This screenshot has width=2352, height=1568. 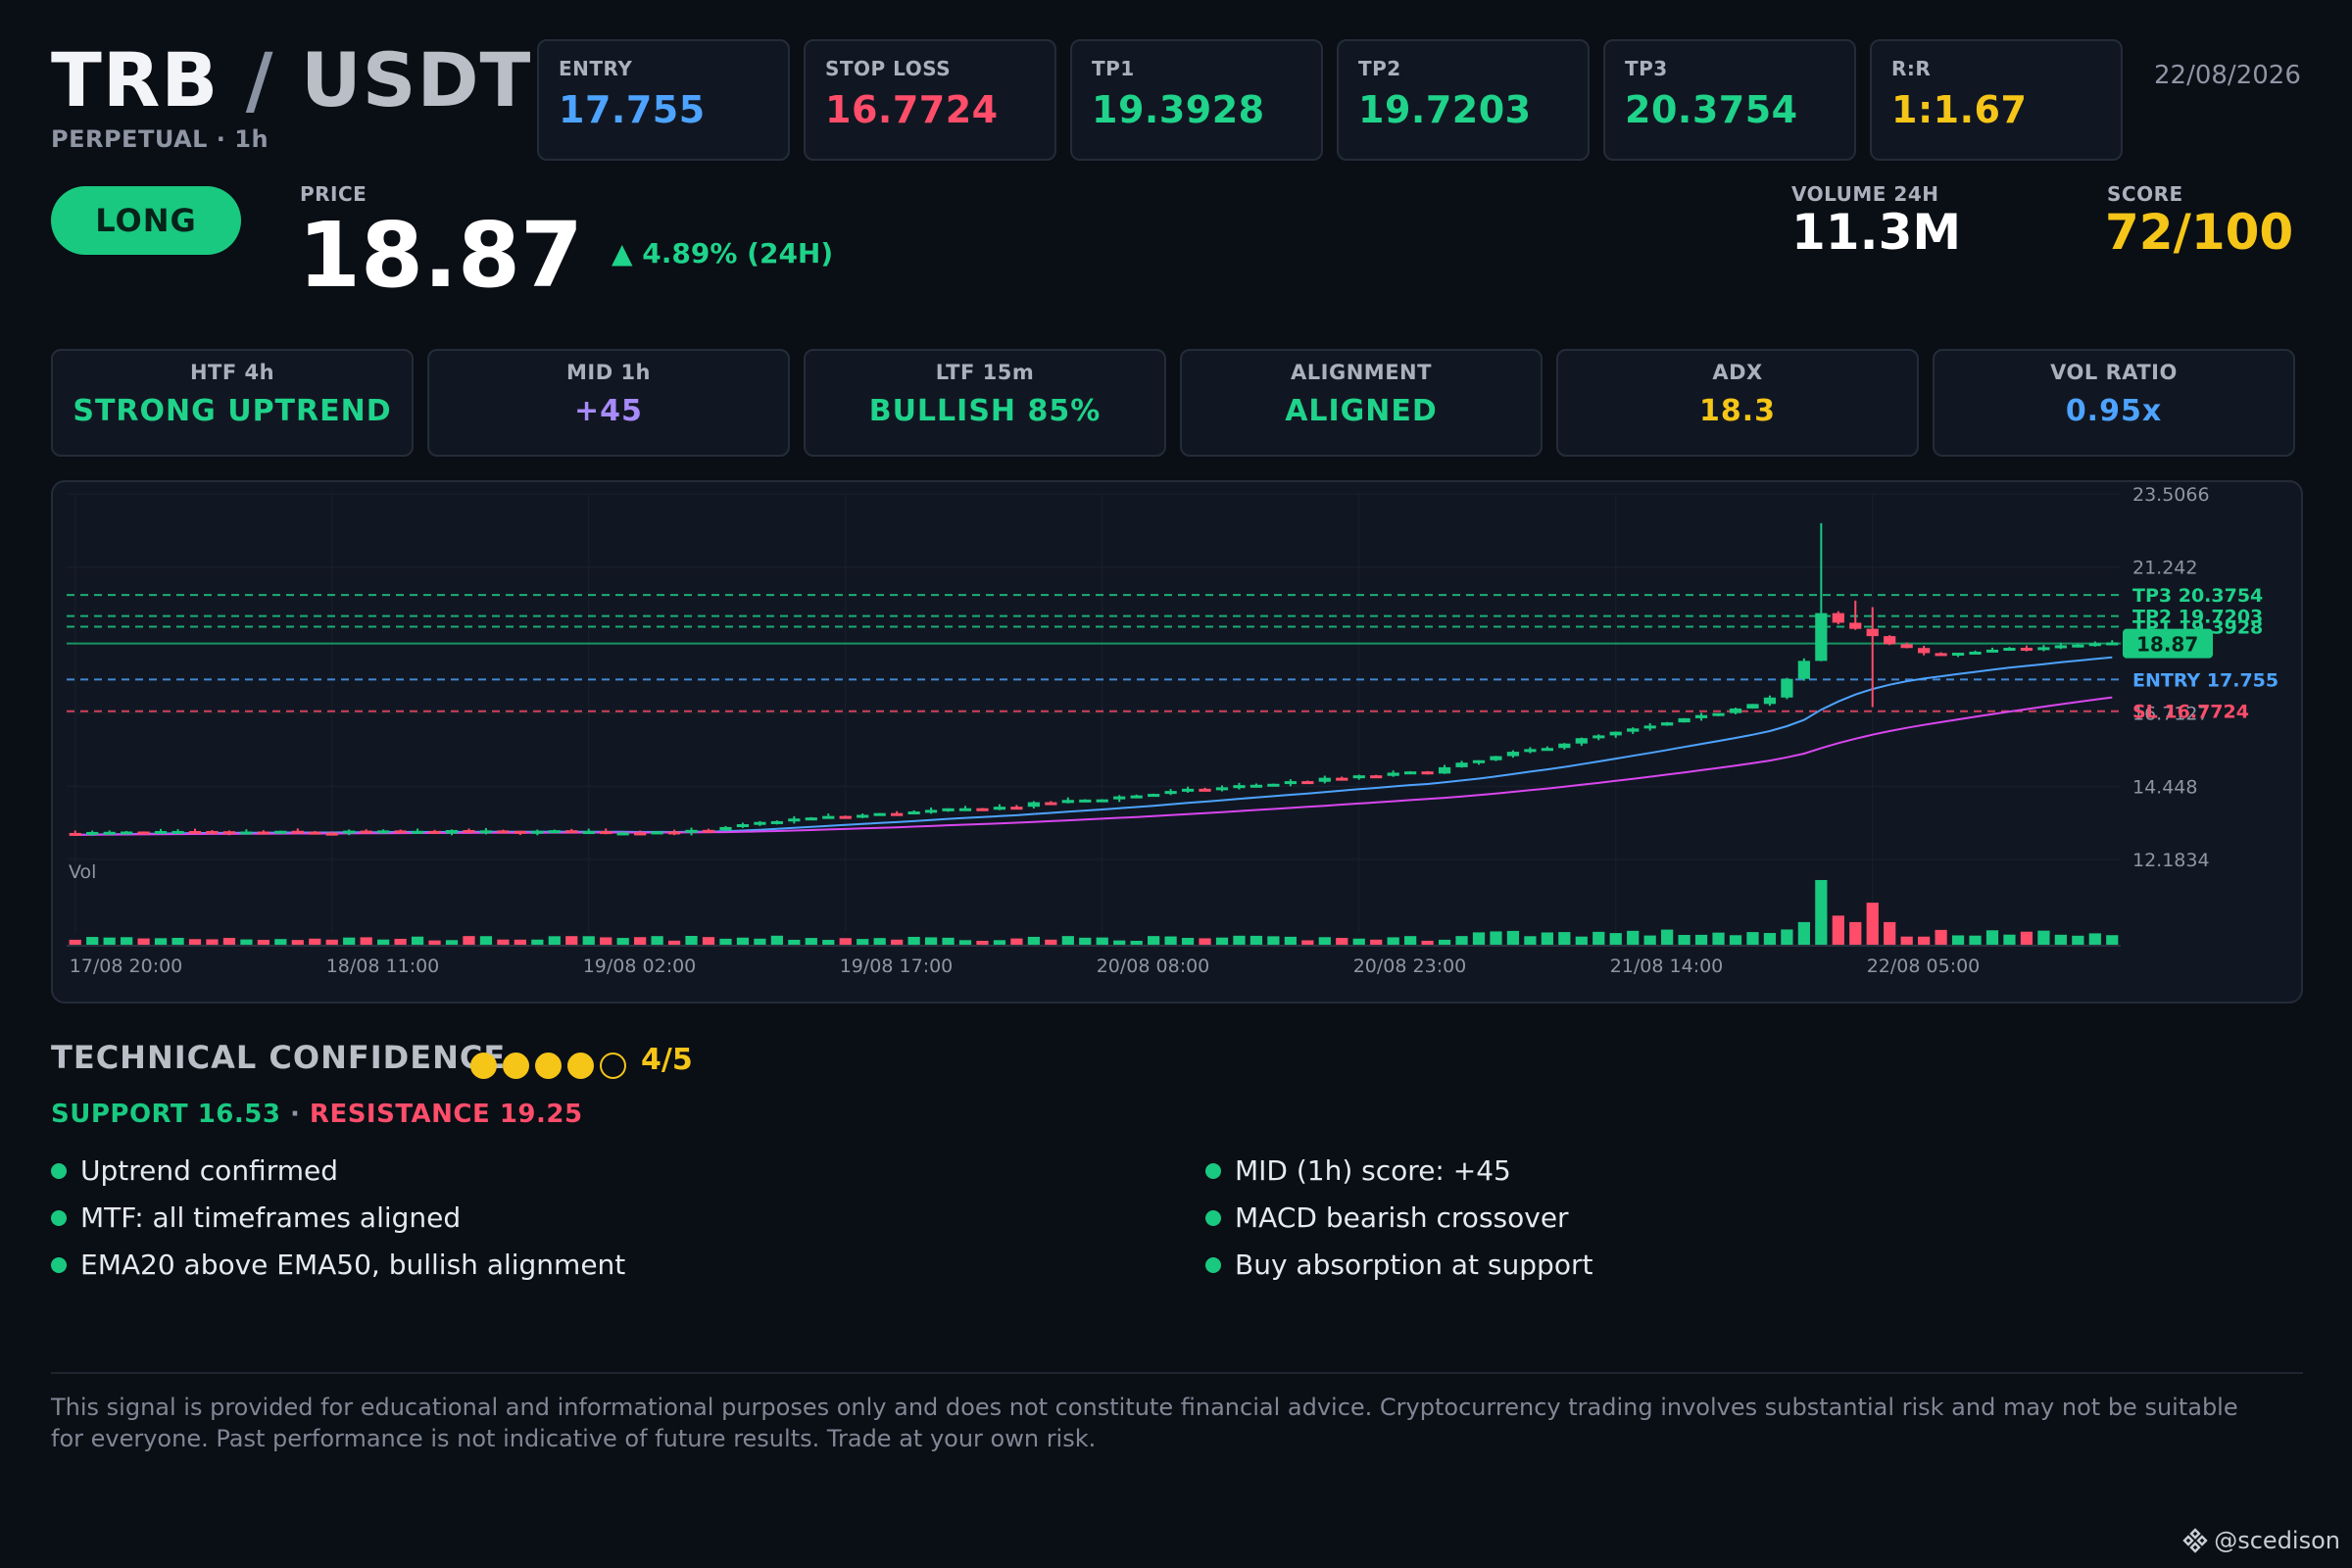 What do you see at coordinates (135, 79) in the screenshot?
I see `base-asset: TRB` at bounding box center [135, 79].